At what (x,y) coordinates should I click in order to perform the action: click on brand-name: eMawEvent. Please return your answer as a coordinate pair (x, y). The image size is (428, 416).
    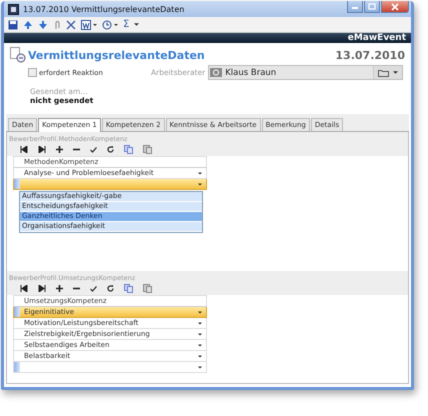
    Looking at the image, I should click on (377, 38).